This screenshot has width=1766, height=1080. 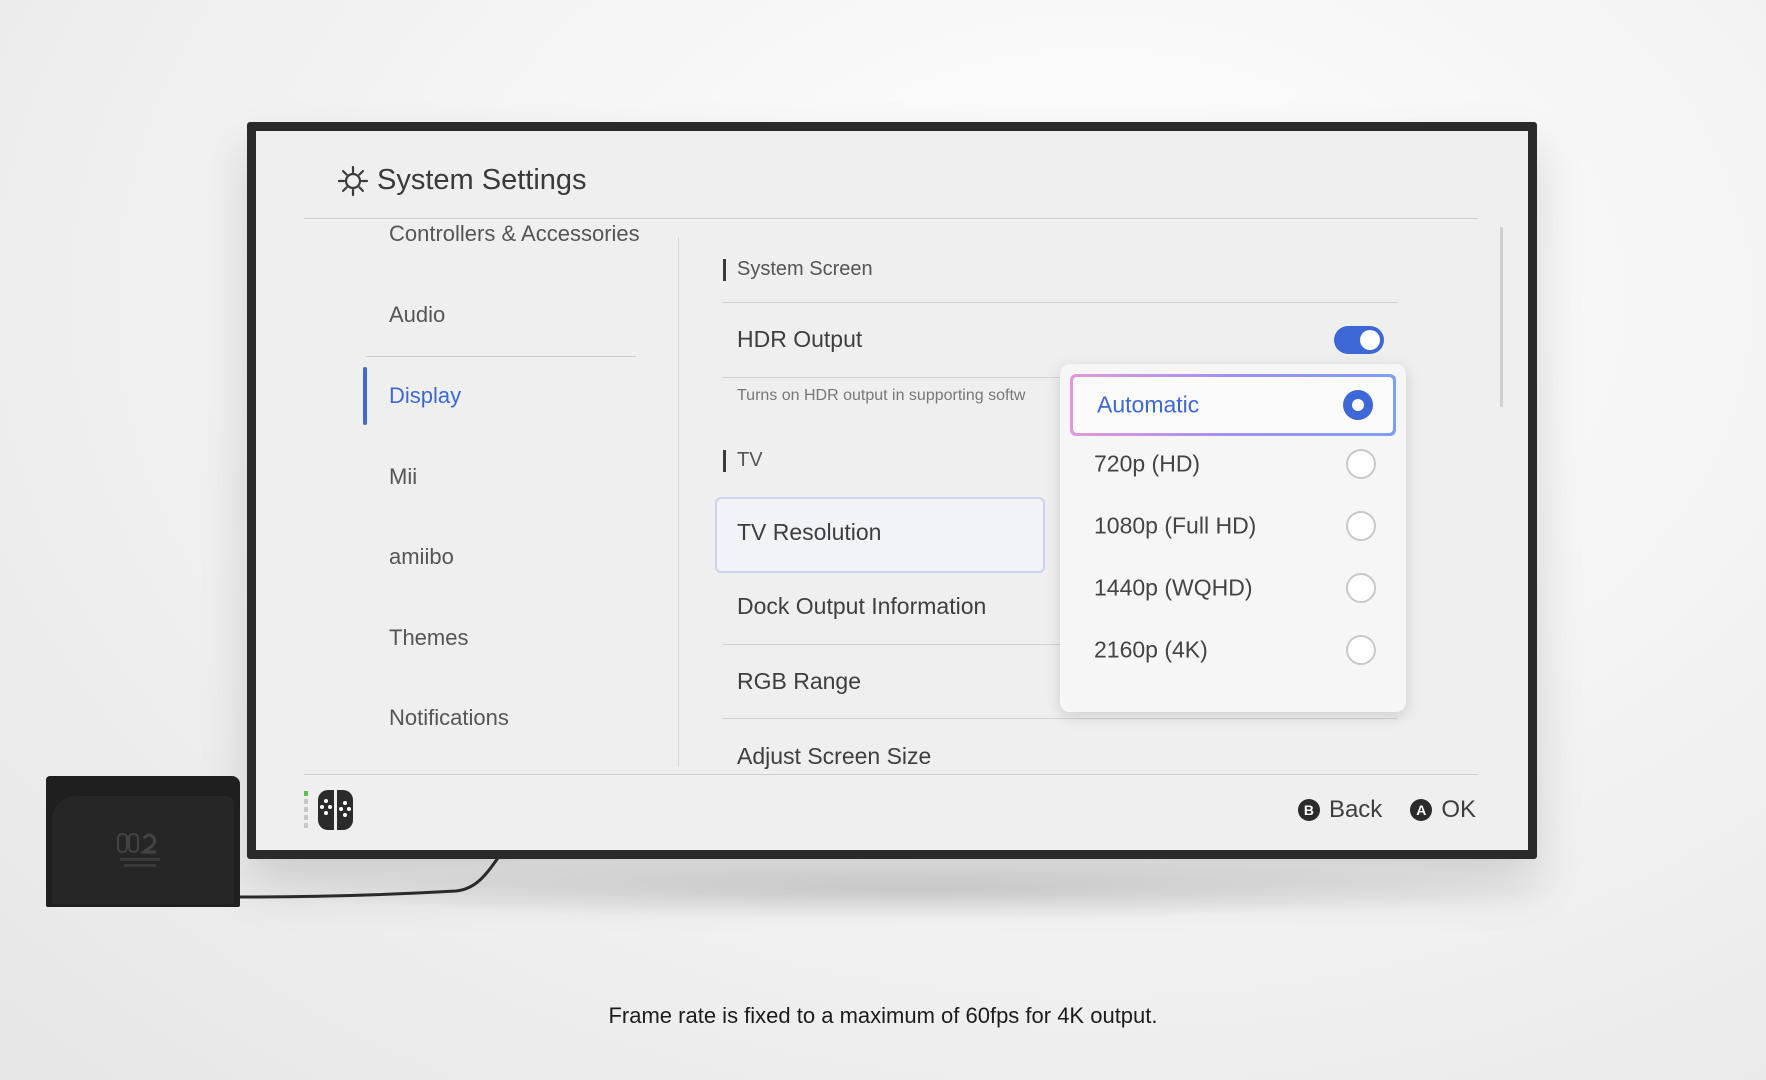 What do you see at coordinates (403, 477) in the screenshot?
I see `sidebar-item-mii: Mii` at bounding box center [403, 477].